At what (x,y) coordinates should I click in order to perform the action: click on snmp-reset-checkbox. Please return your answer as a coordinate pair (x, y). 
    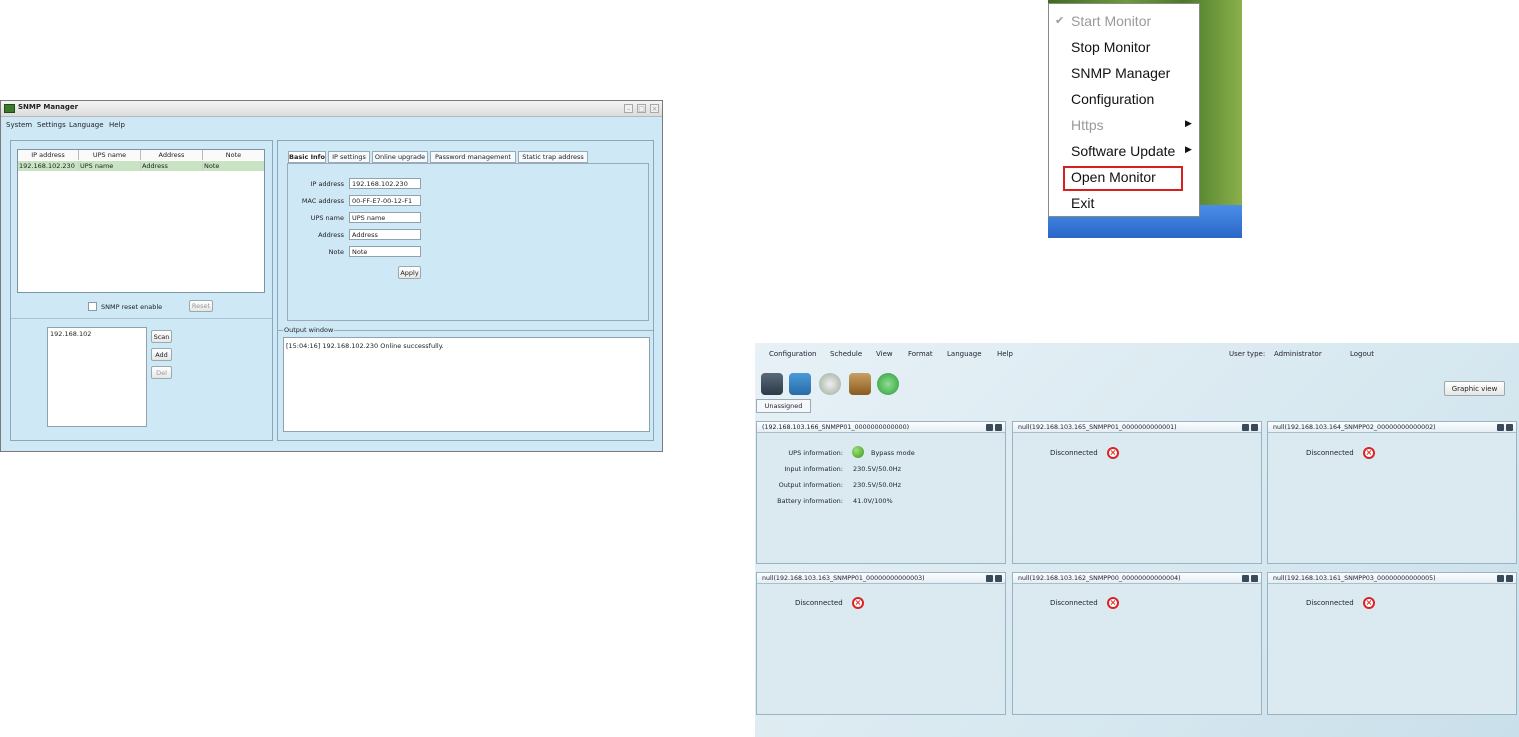
    Looking at the image, I should click on (92, 306).